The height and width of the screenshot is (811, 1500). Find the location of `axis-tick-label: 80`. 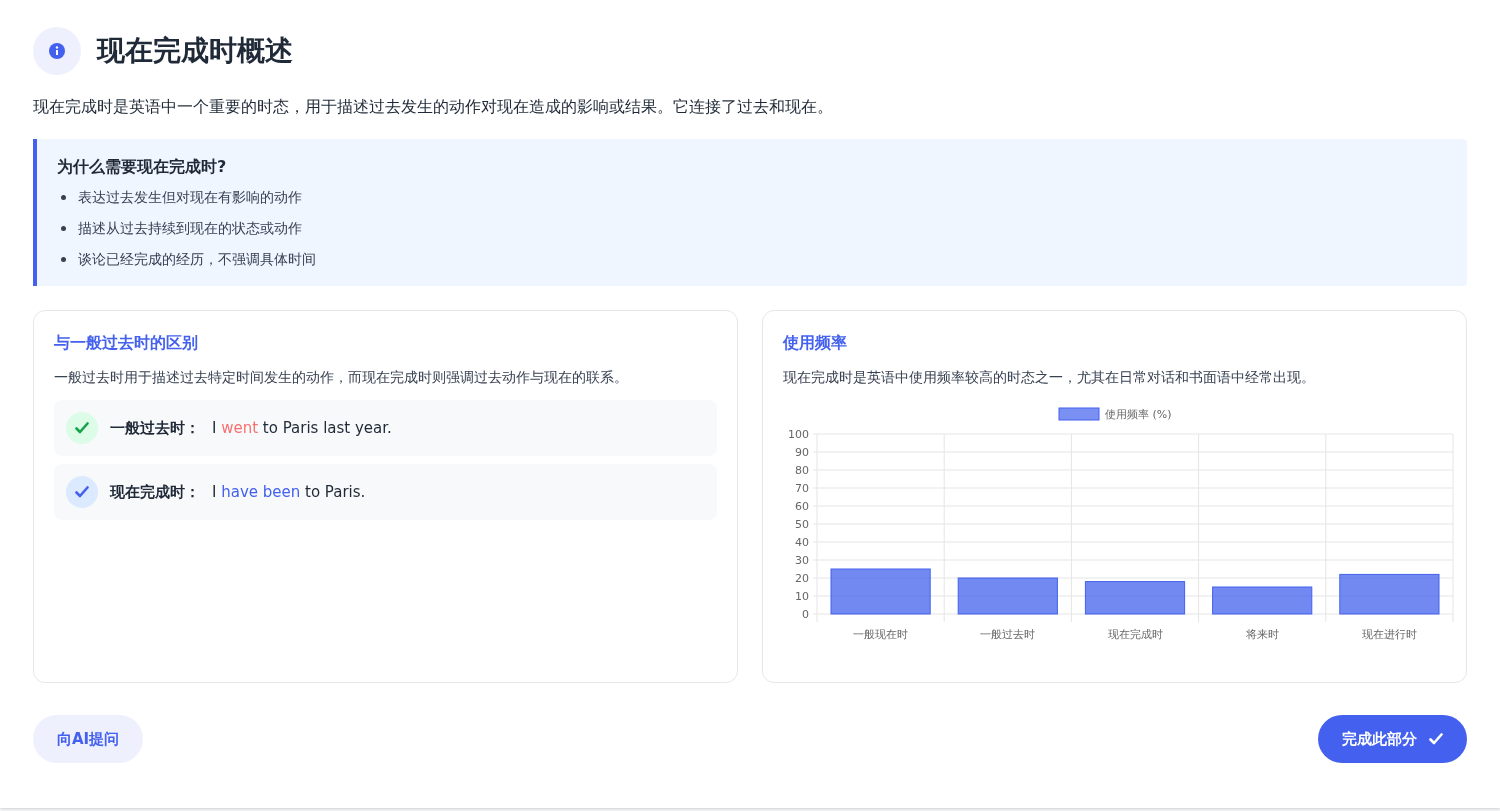

axis-tick-label: 80 is located at coordinates (802, 470).